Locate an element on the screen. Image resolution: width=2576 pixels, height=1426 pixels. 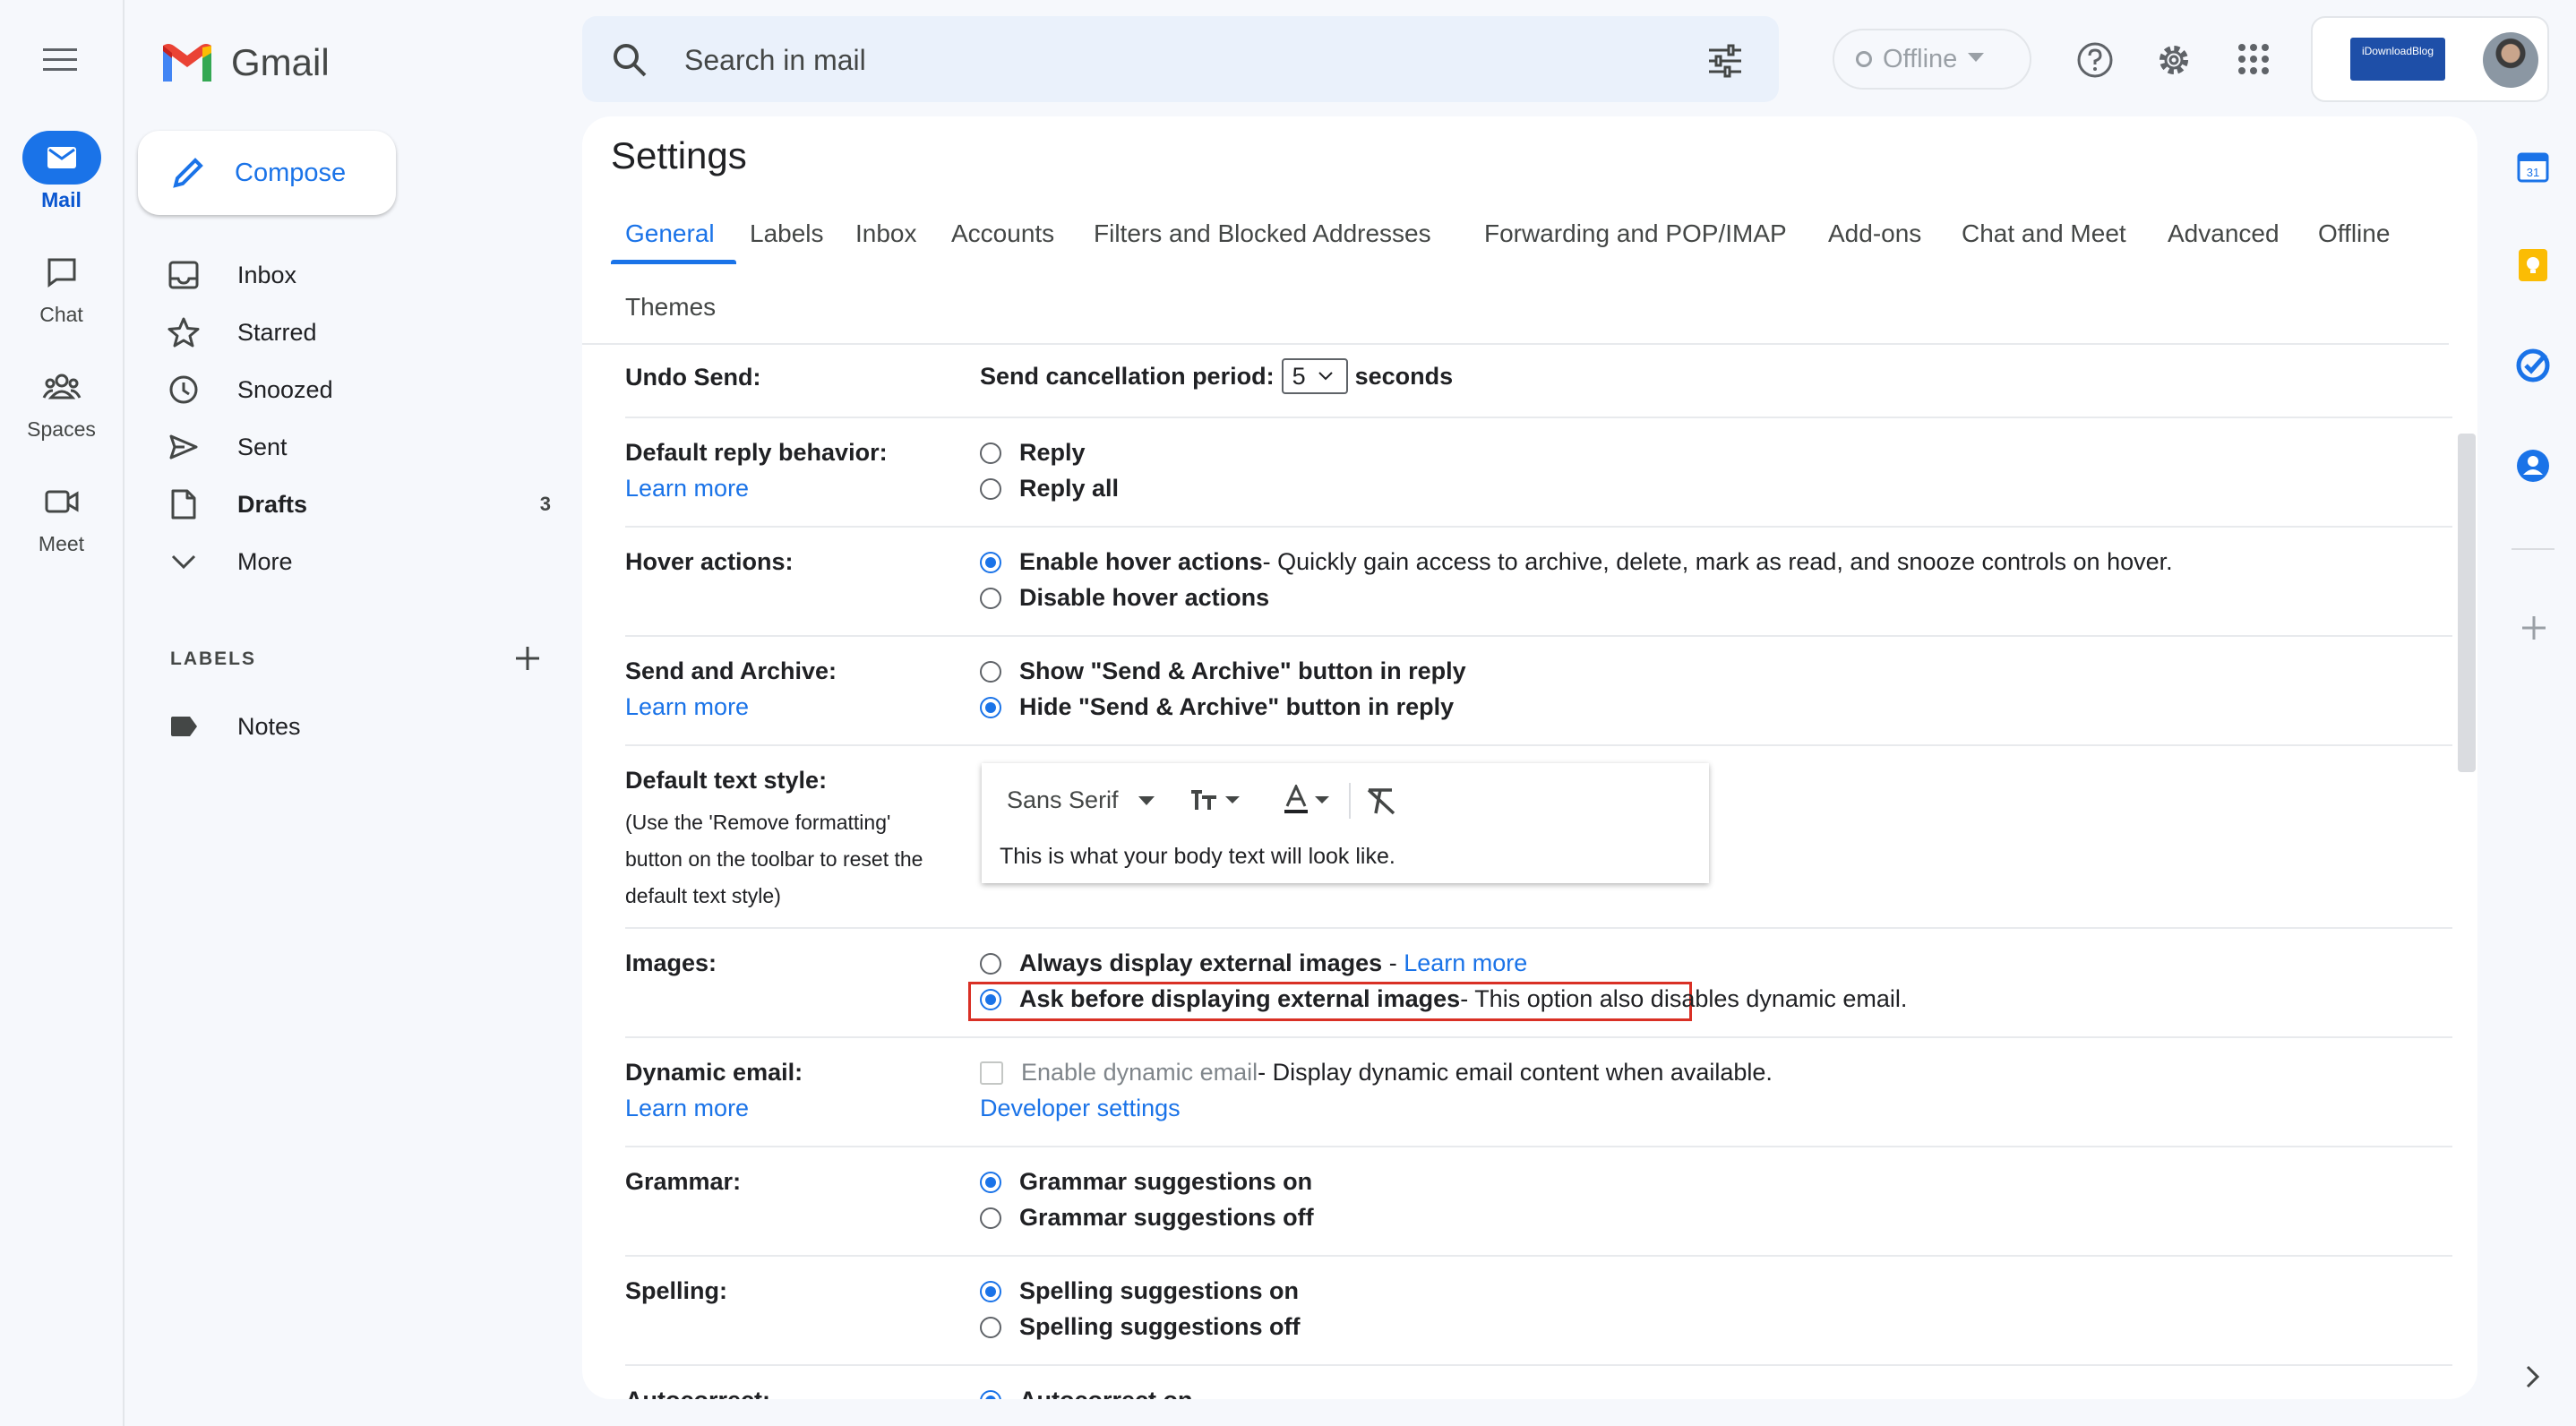
labels-header: LABELS is located at coordinates (213, 659).